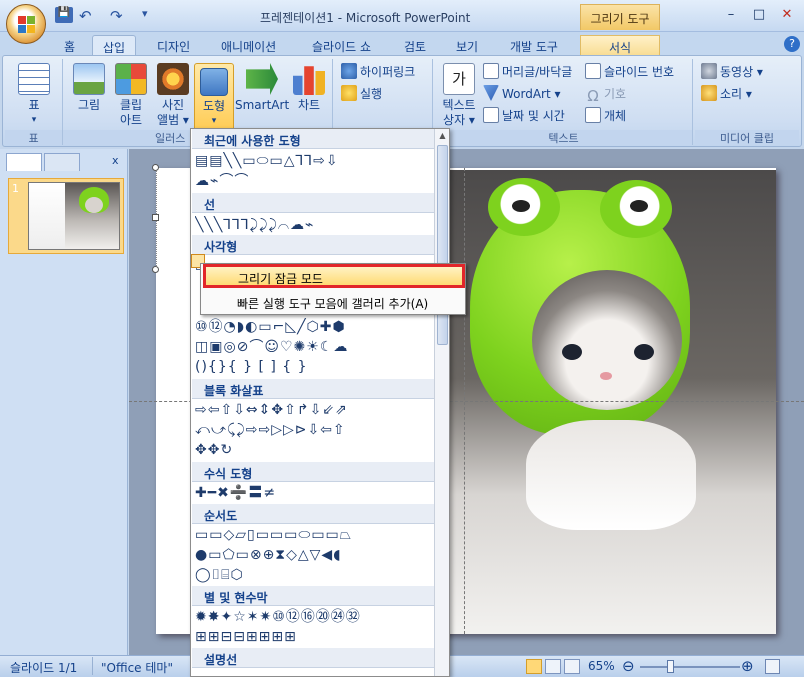 The width and height of the screenshot is (804, 677). What do you see at coordinates (467, 45) in the screenshot?
I see `tab-view: 보기` at bounding box center [467, 45].